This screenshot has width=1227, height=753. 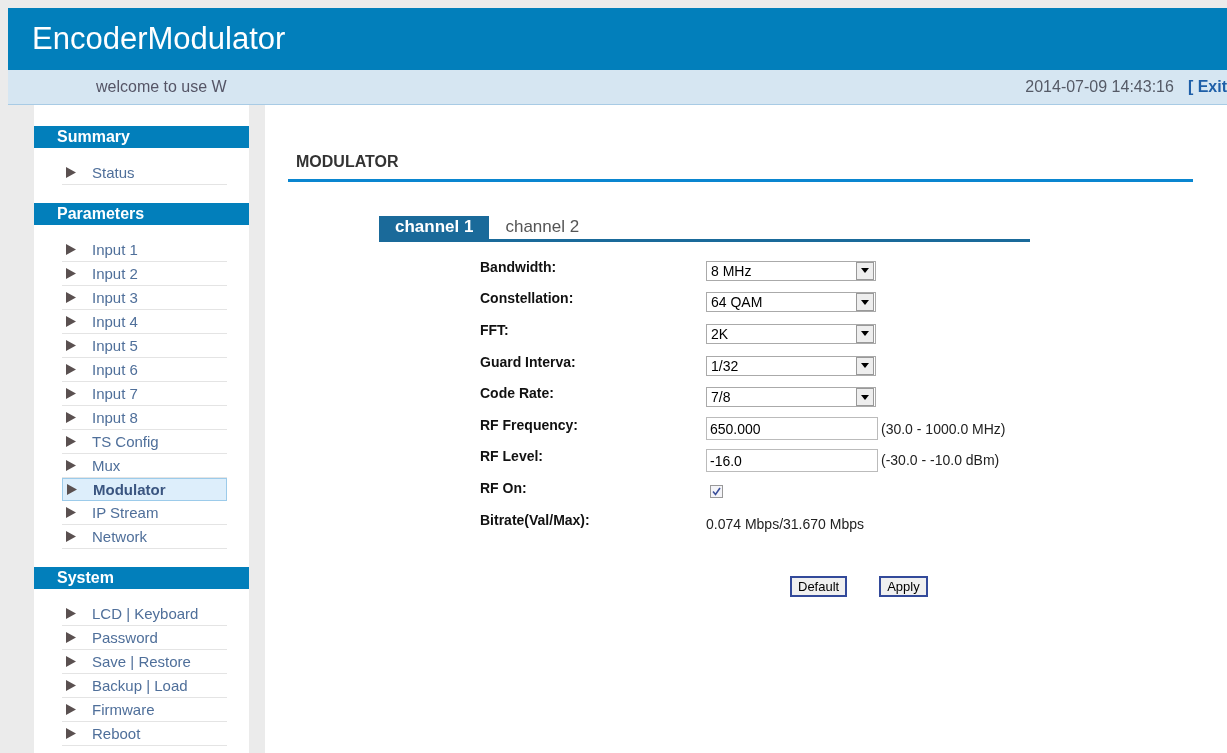 I want to click on sidebar-item: Input 8, so click(x=144, y=418).